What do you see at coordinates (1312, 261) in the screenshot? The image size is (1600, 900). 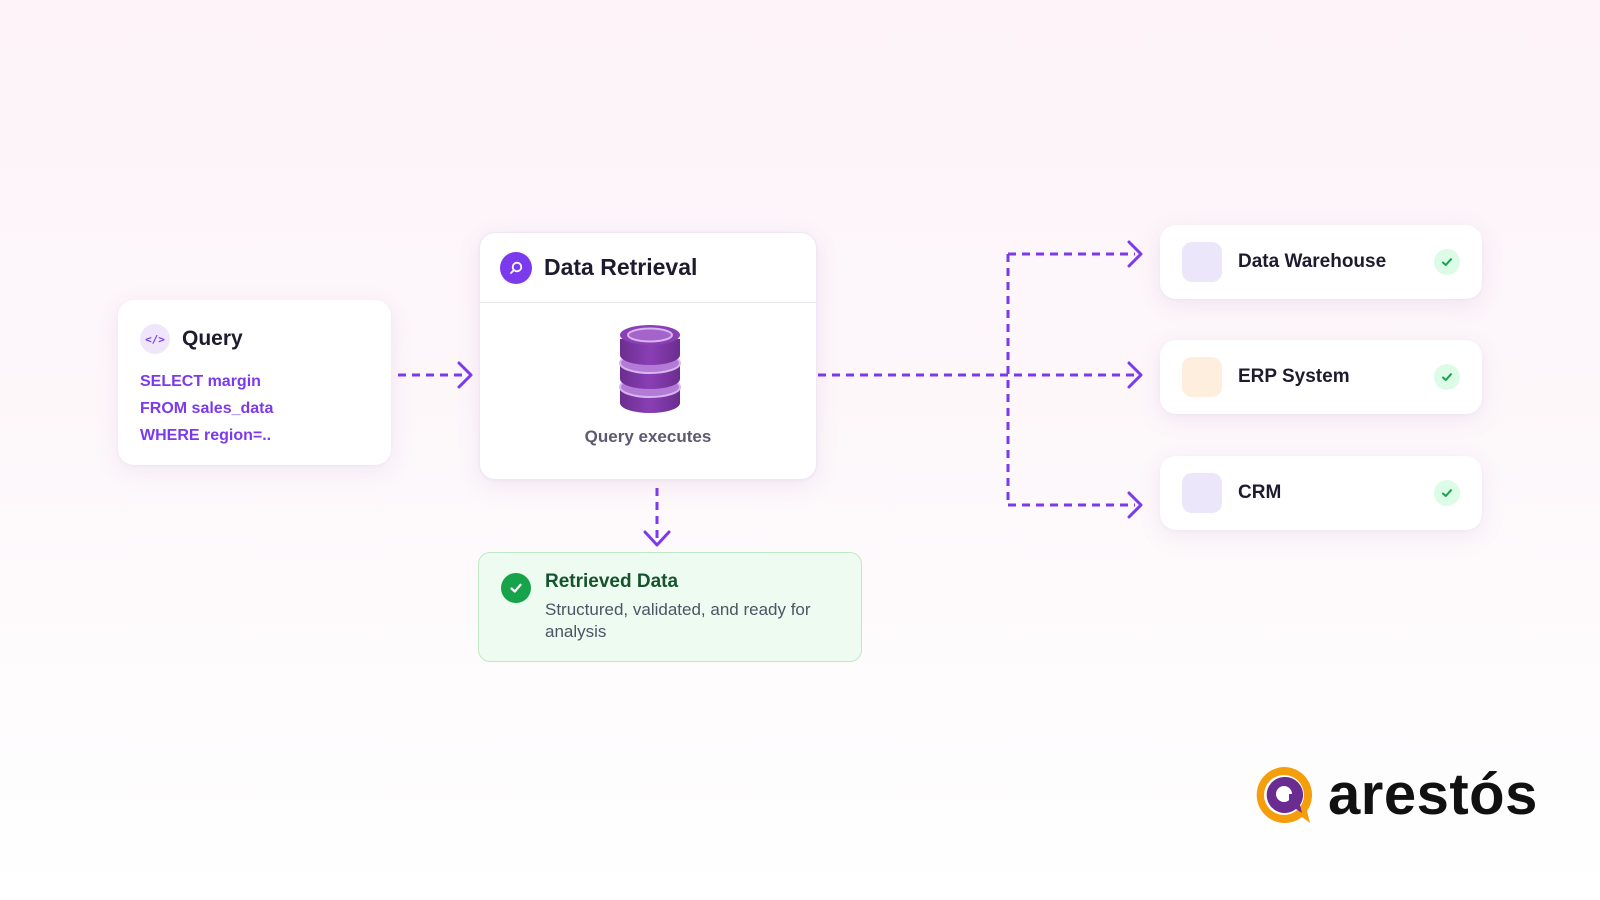 I see `source-label: Data Warehouse` at bounding box center [1312, 261].